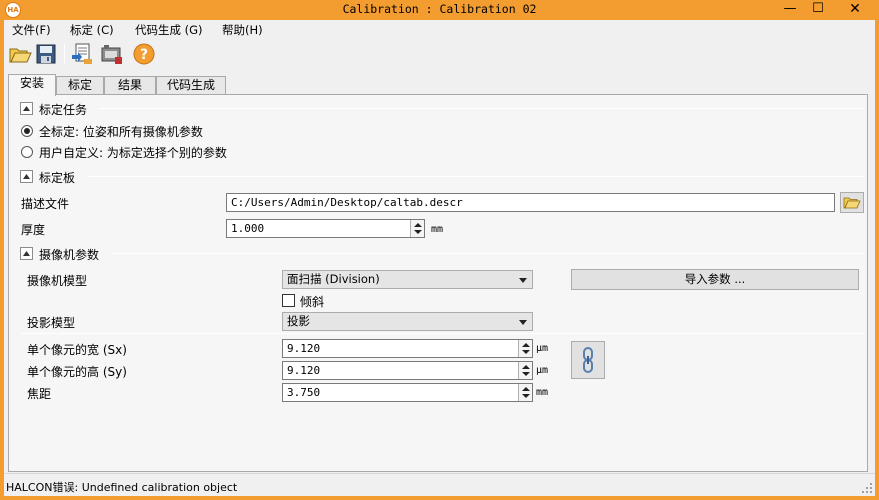 The width and height of the screenshot is (879, 500). Describe the element at coordinates (133, 153) in the screenshot. I see `custom-calibration-label: 用户自定义: 为标定选择个别的参数` at that location.